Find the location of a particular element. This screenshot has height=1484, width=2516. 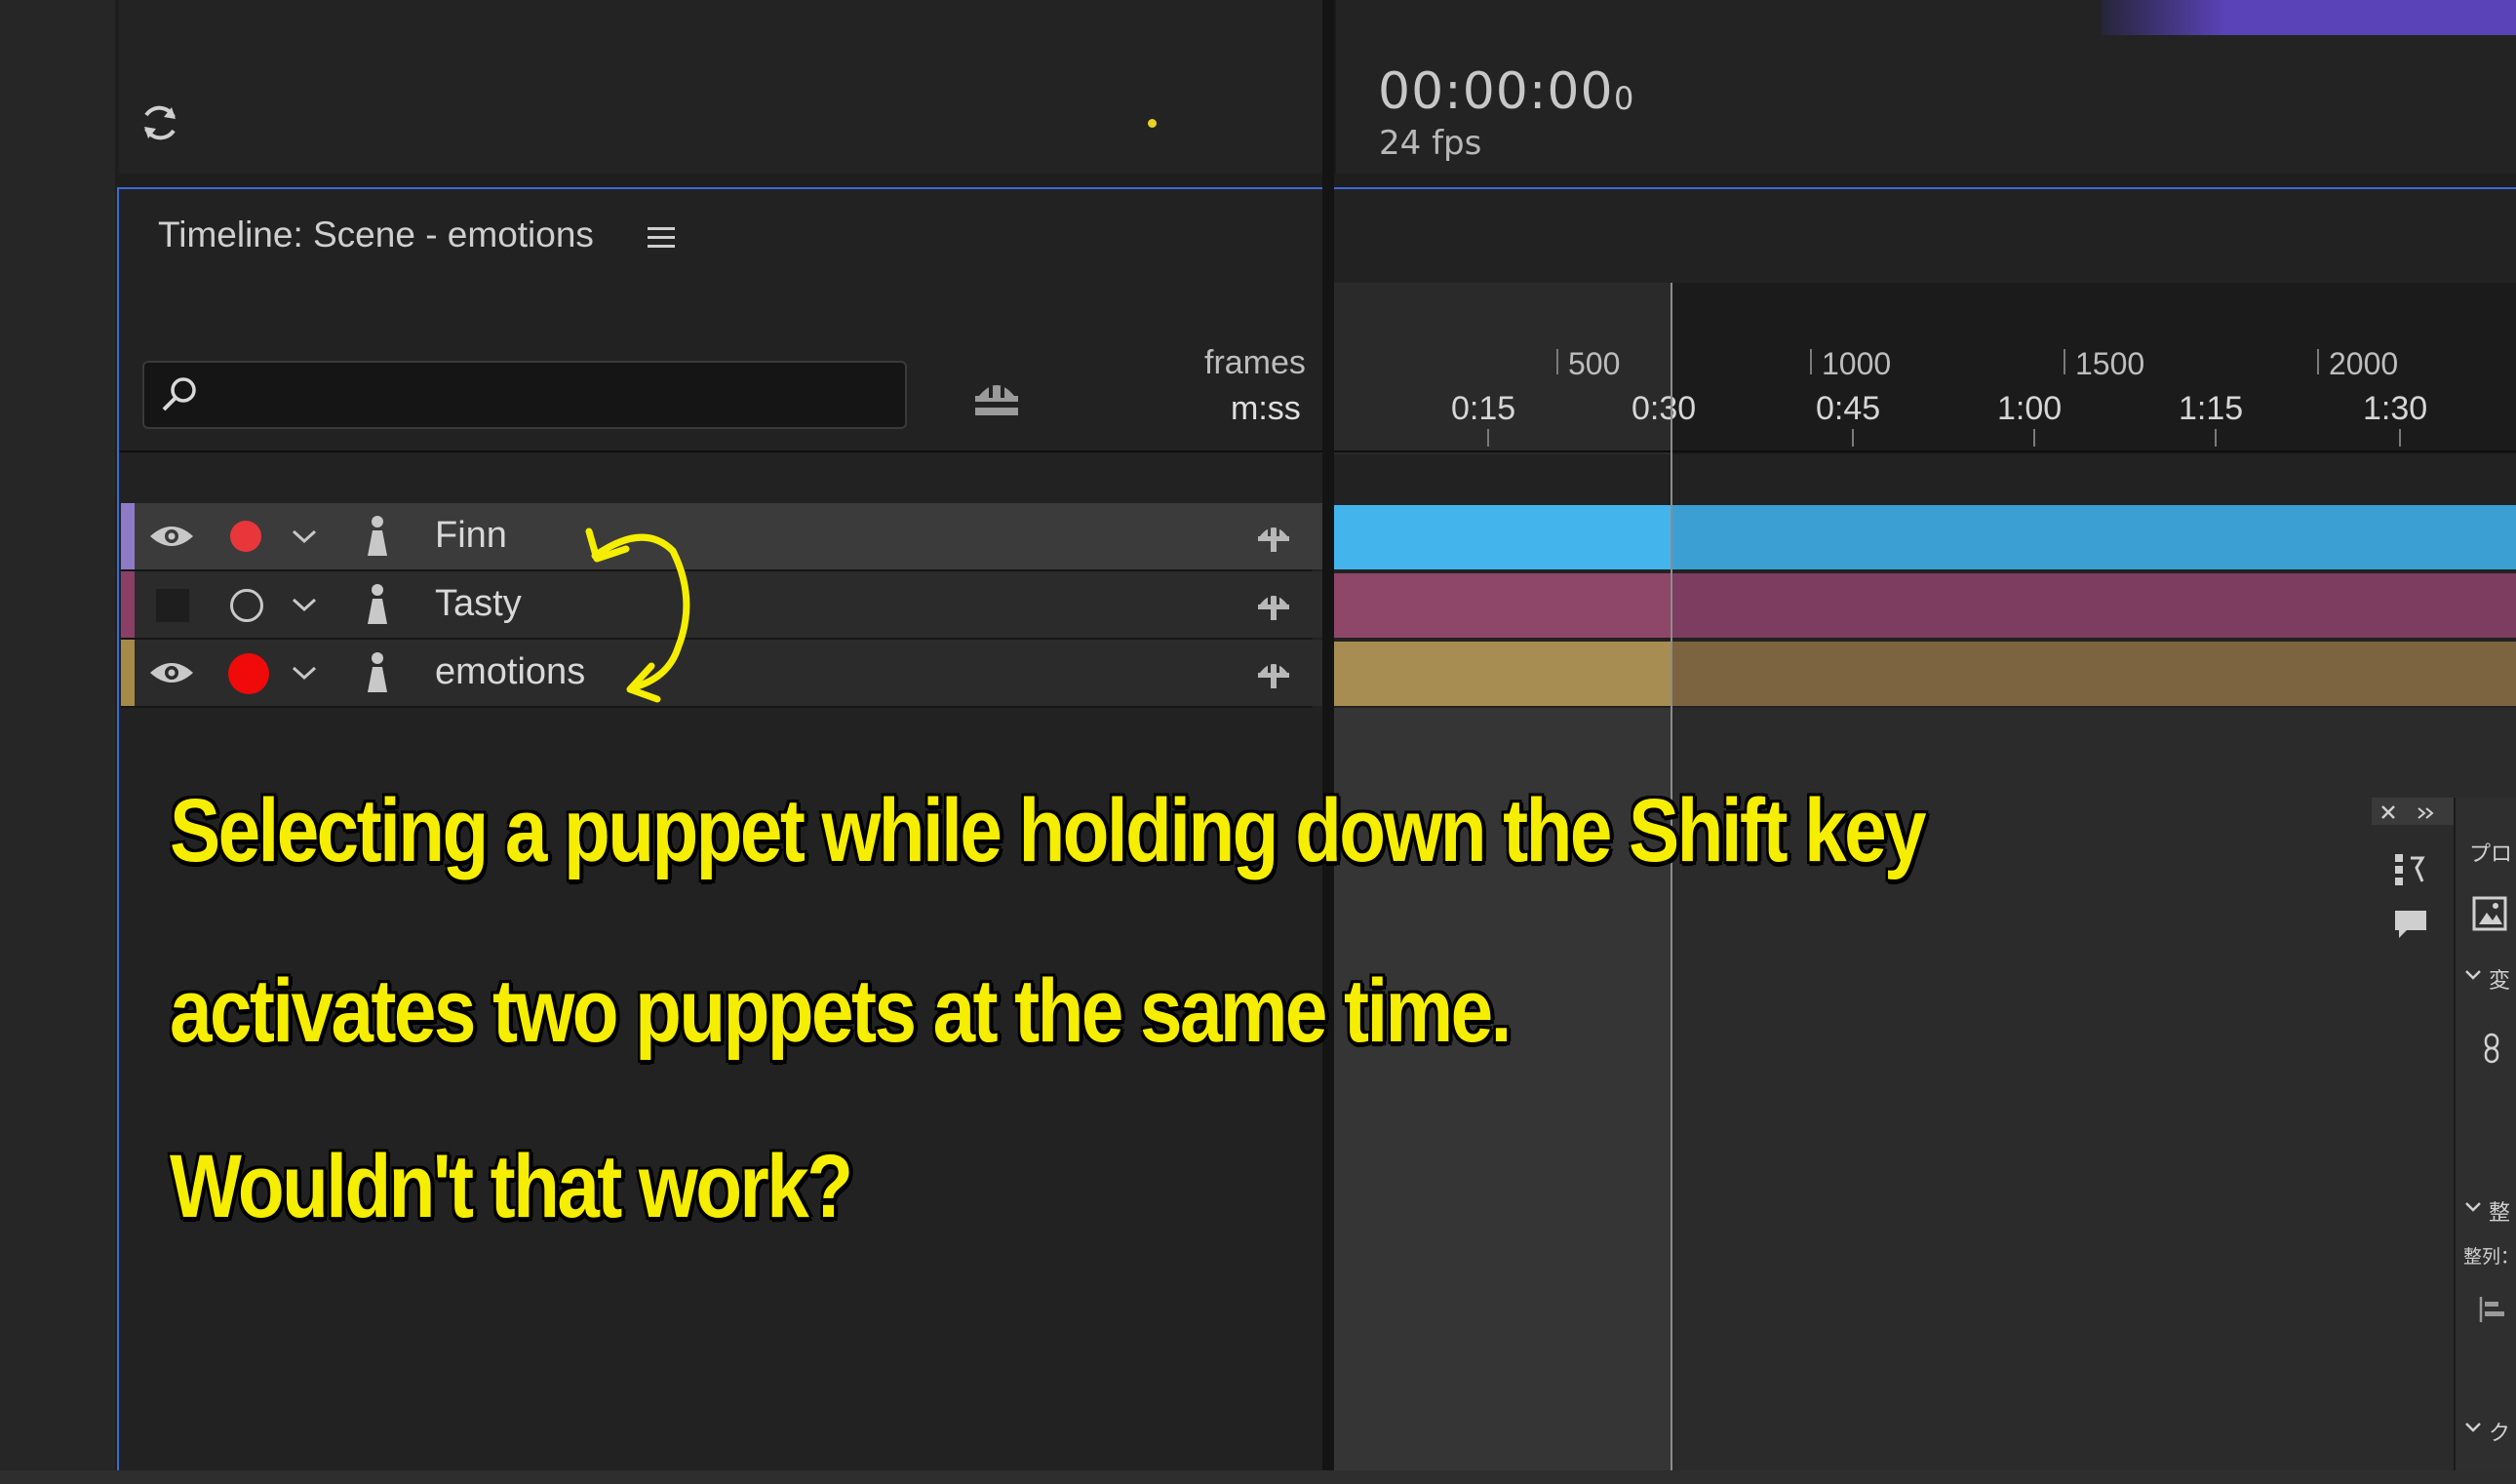

close-icon is located at coordinates (2388, 812).